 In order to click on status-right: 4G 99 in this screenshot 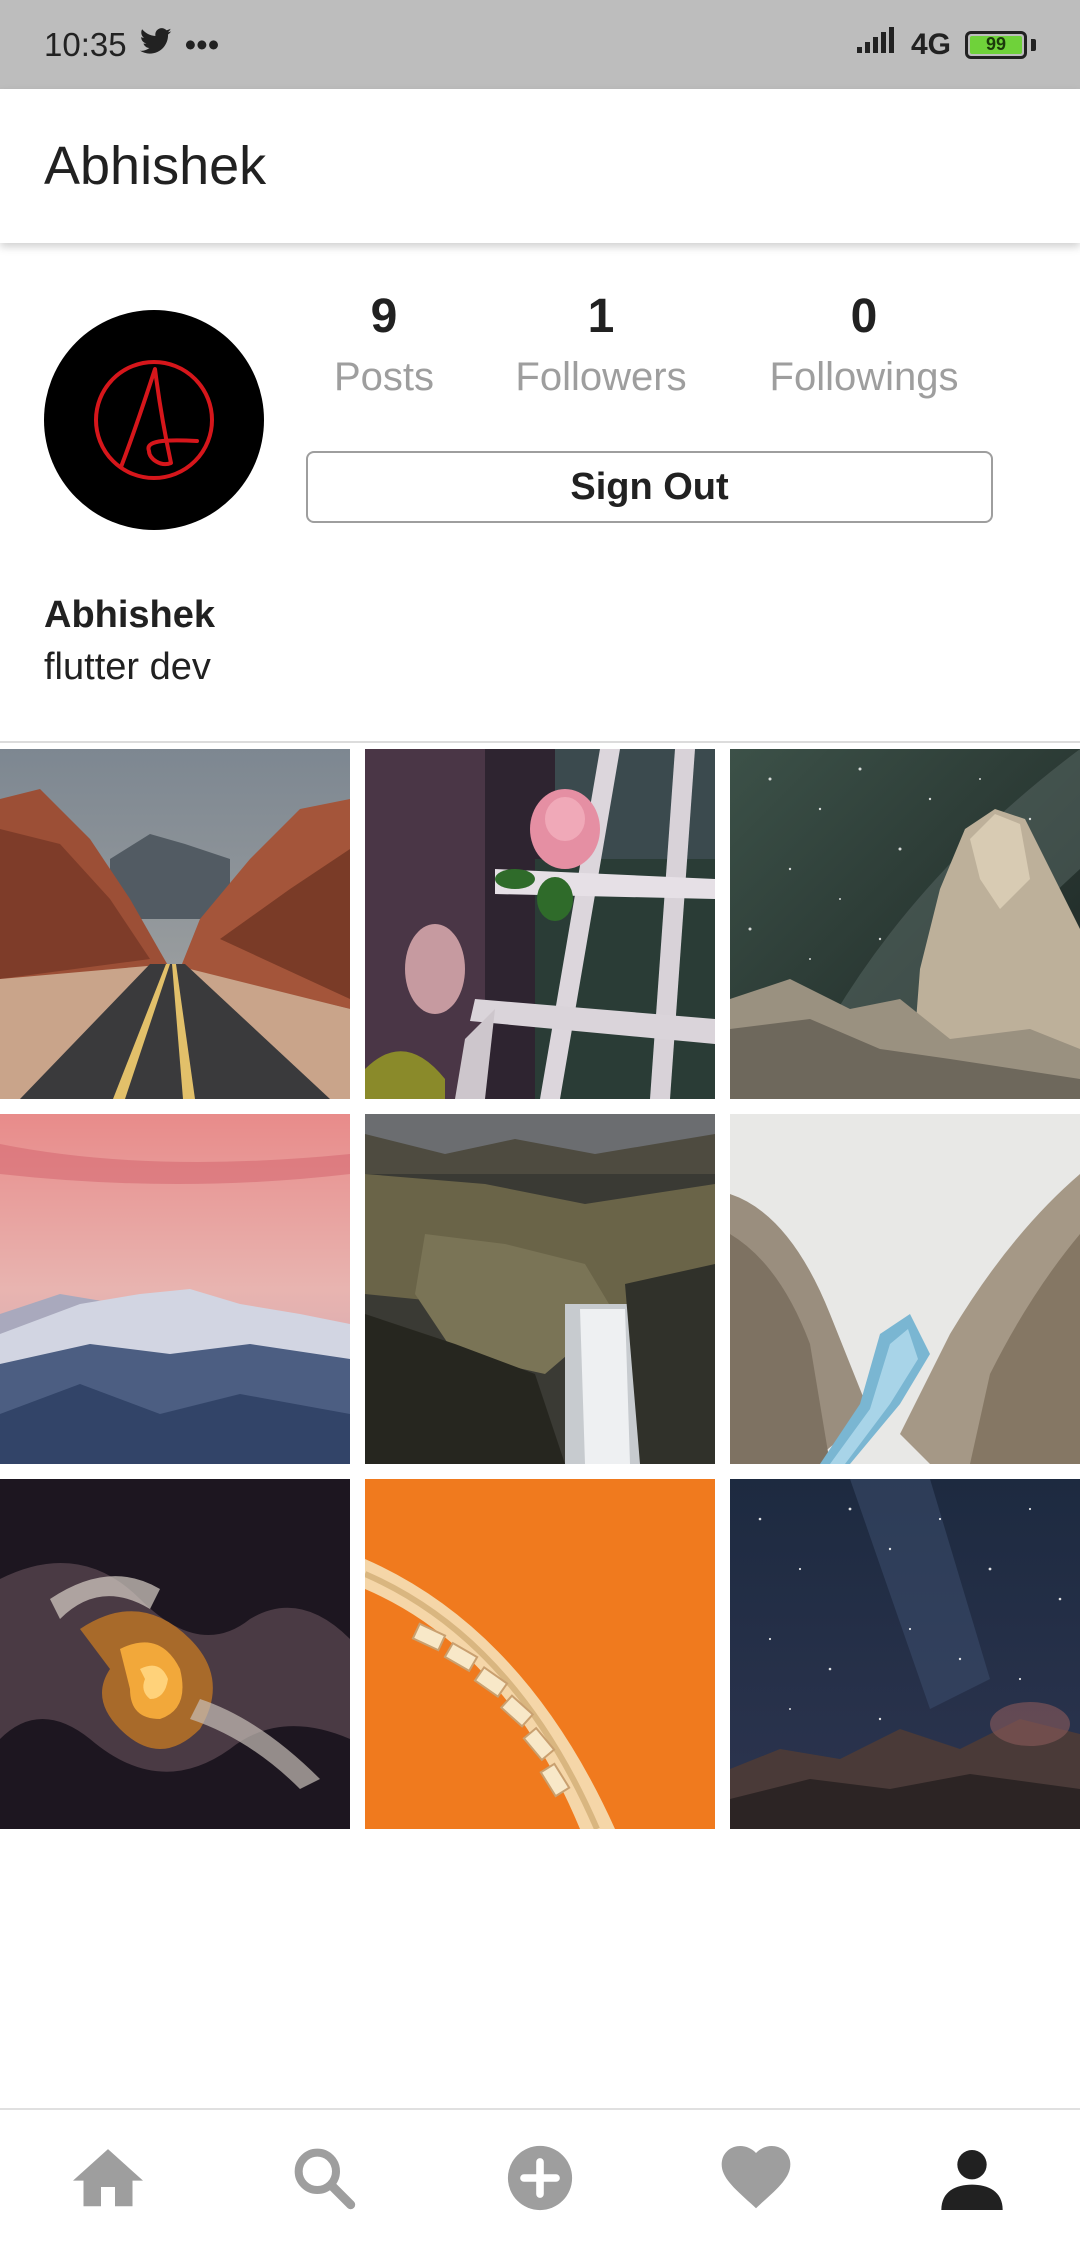, I will do `click(945, 44)`.